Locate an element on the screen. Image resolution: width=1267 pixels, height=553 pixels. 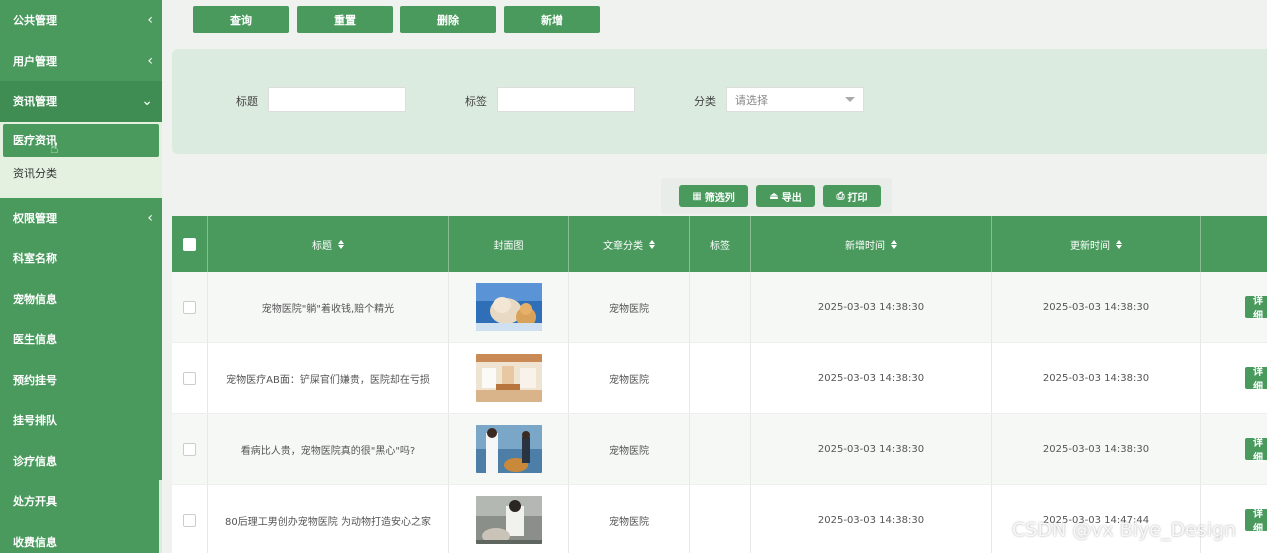
header-updated: 更新时间 is located at coordinates (1096, 244).